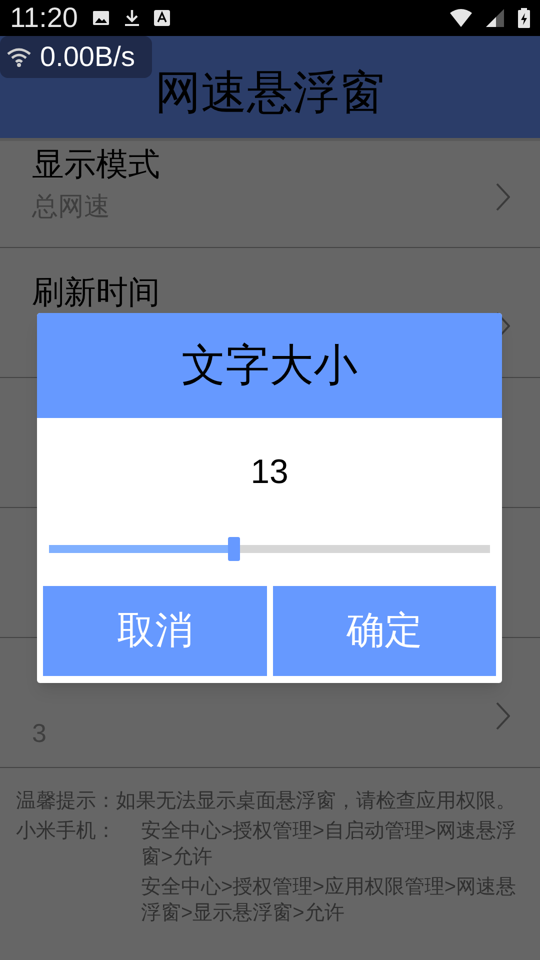 Image resolution: width=540 pixels, height=960 pixels. Describe the element at coordinates (269, 549) in the screenshot. I see `slider-track` at that location.